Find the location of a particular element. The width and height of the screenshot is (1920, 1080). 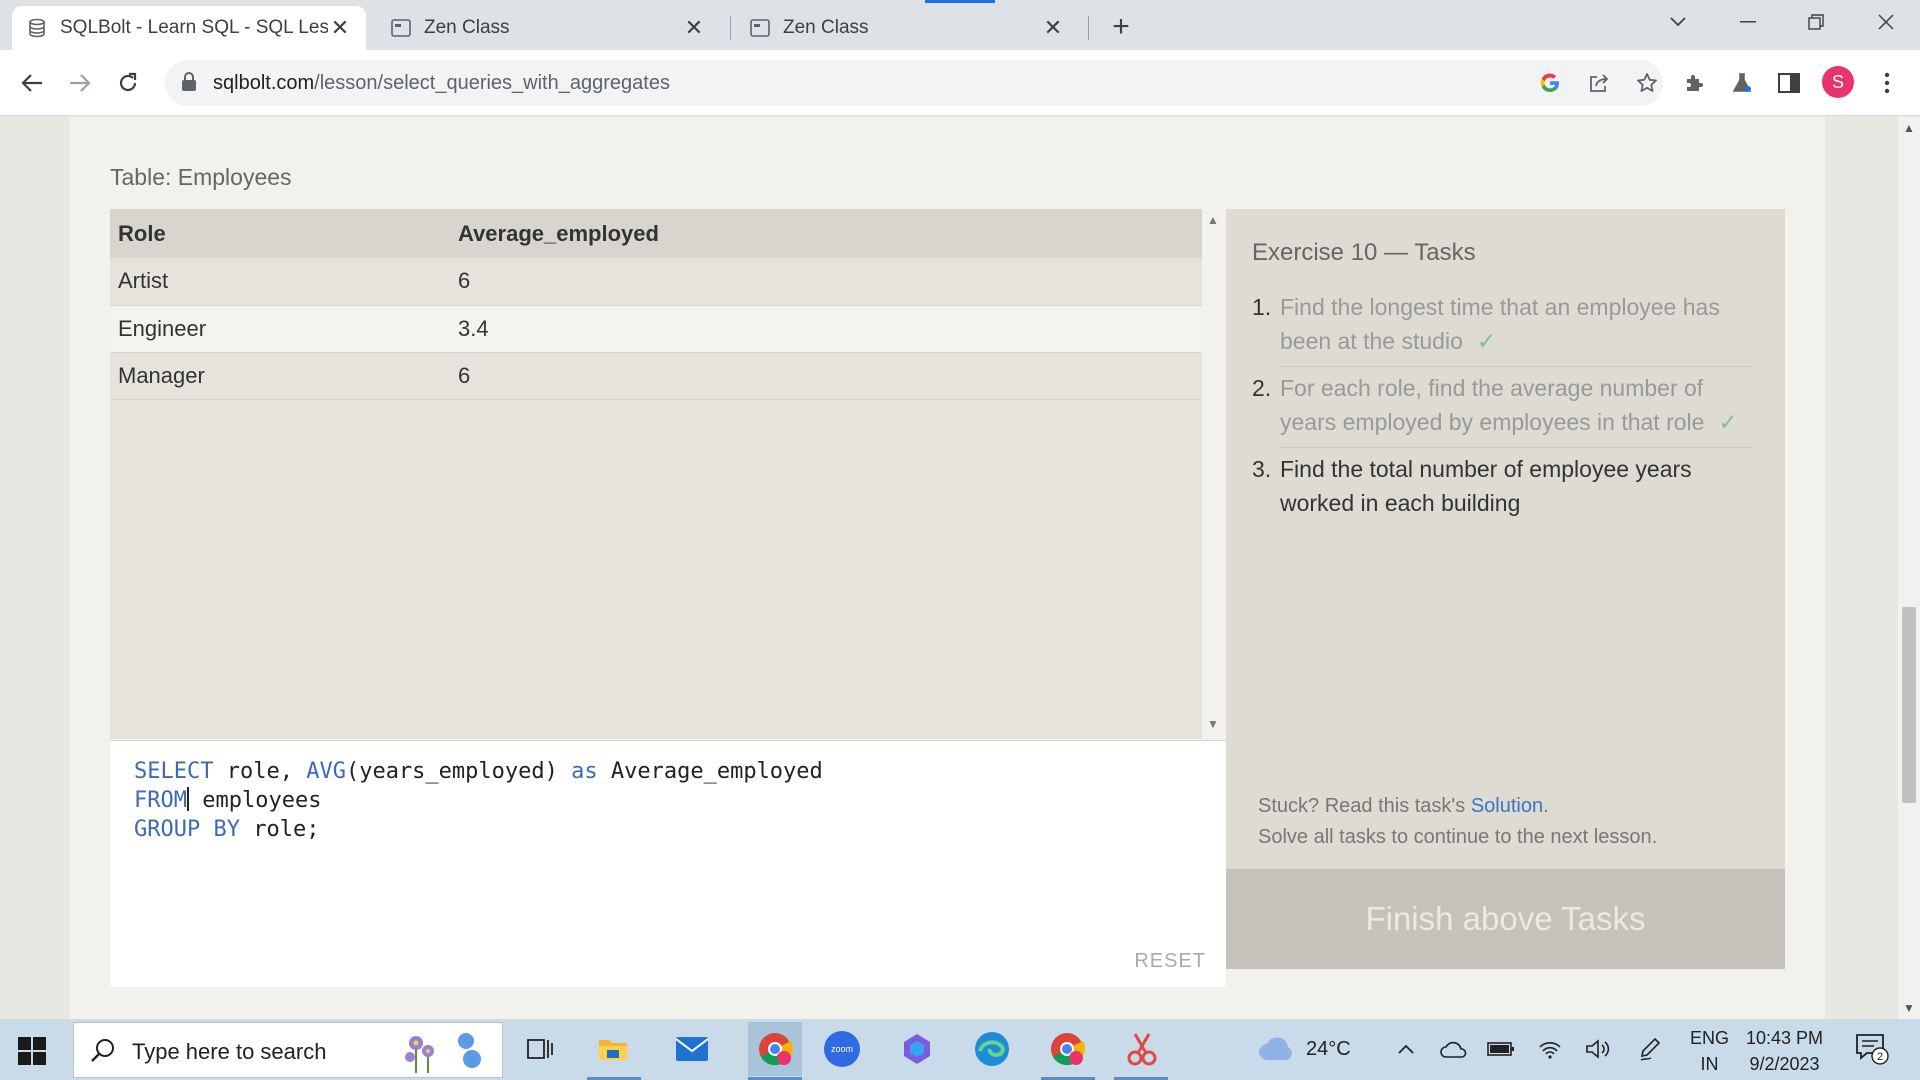

task-text: been at the studio is located at coordinates (1371, 341).